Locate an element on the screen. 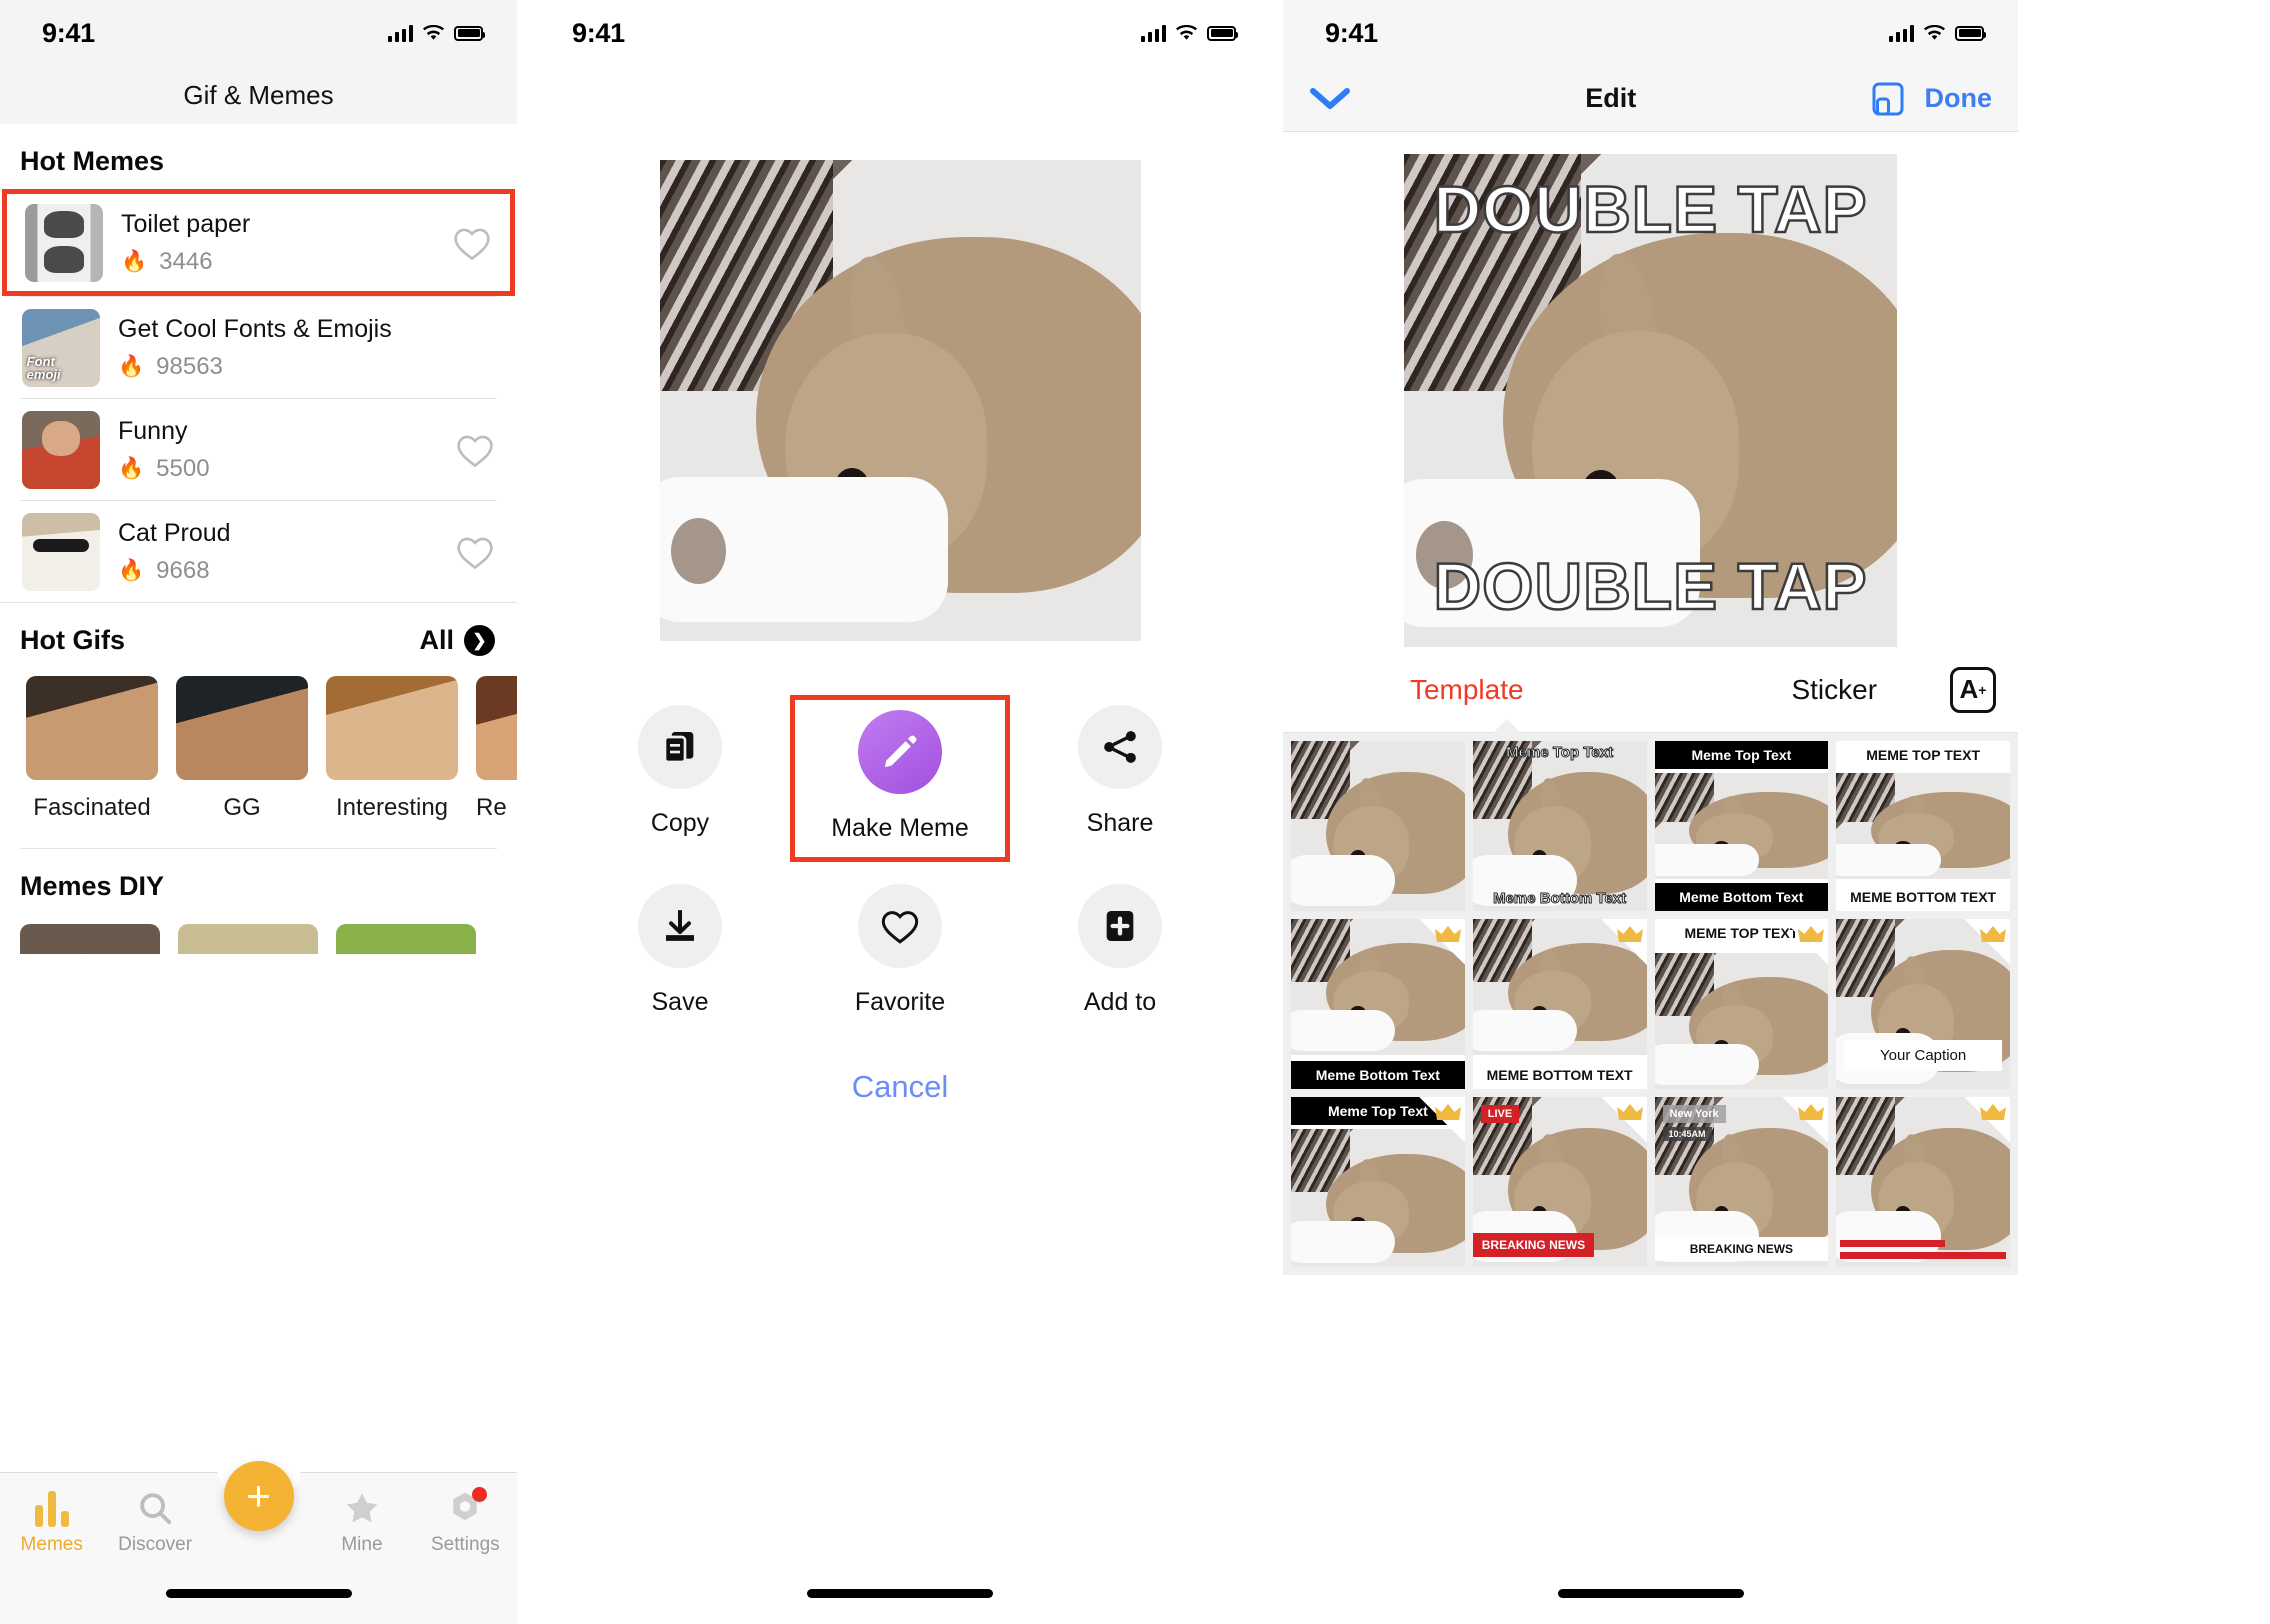 The width and height of the screenshot is (2270, 1624). status-icons is located at coordinates (1937, 33).